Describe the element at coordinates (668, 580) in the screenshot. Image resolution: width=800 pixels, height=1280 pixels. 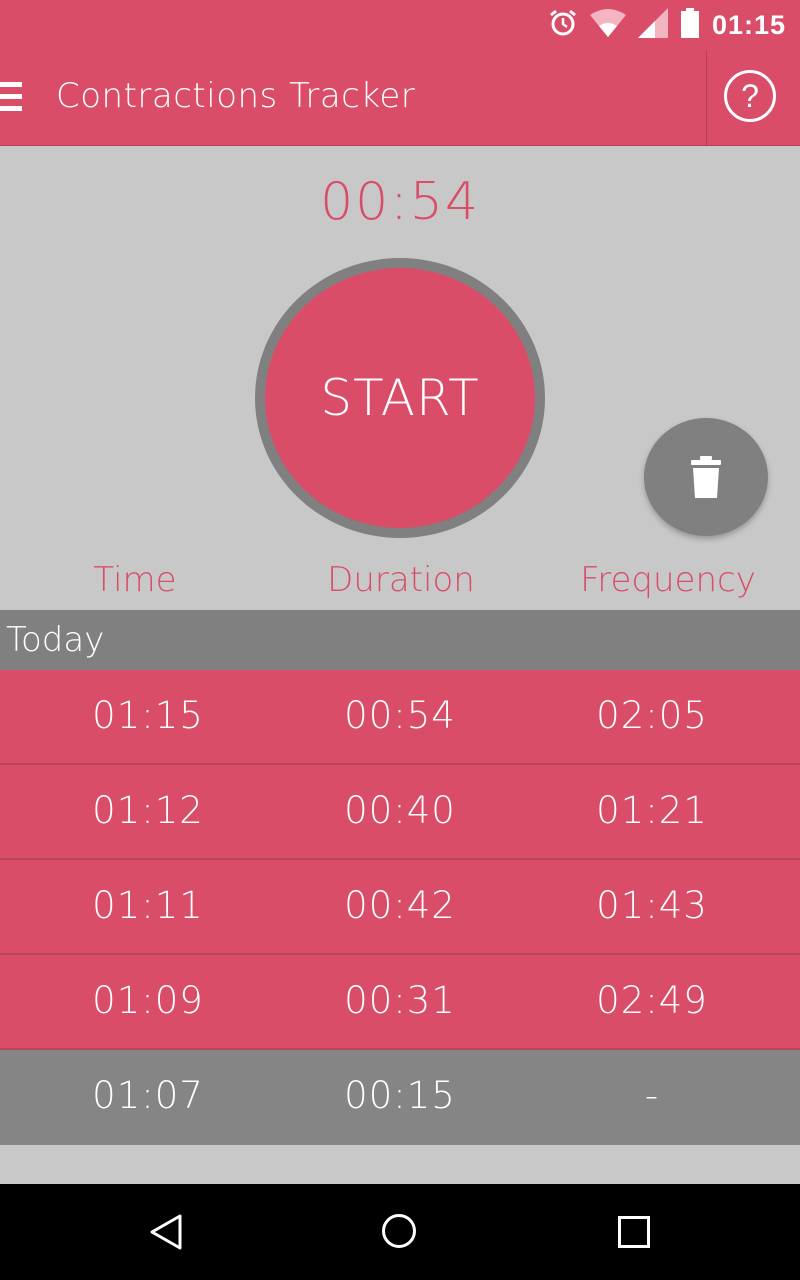
I see `column-header-frequency: Frequency` at that location.